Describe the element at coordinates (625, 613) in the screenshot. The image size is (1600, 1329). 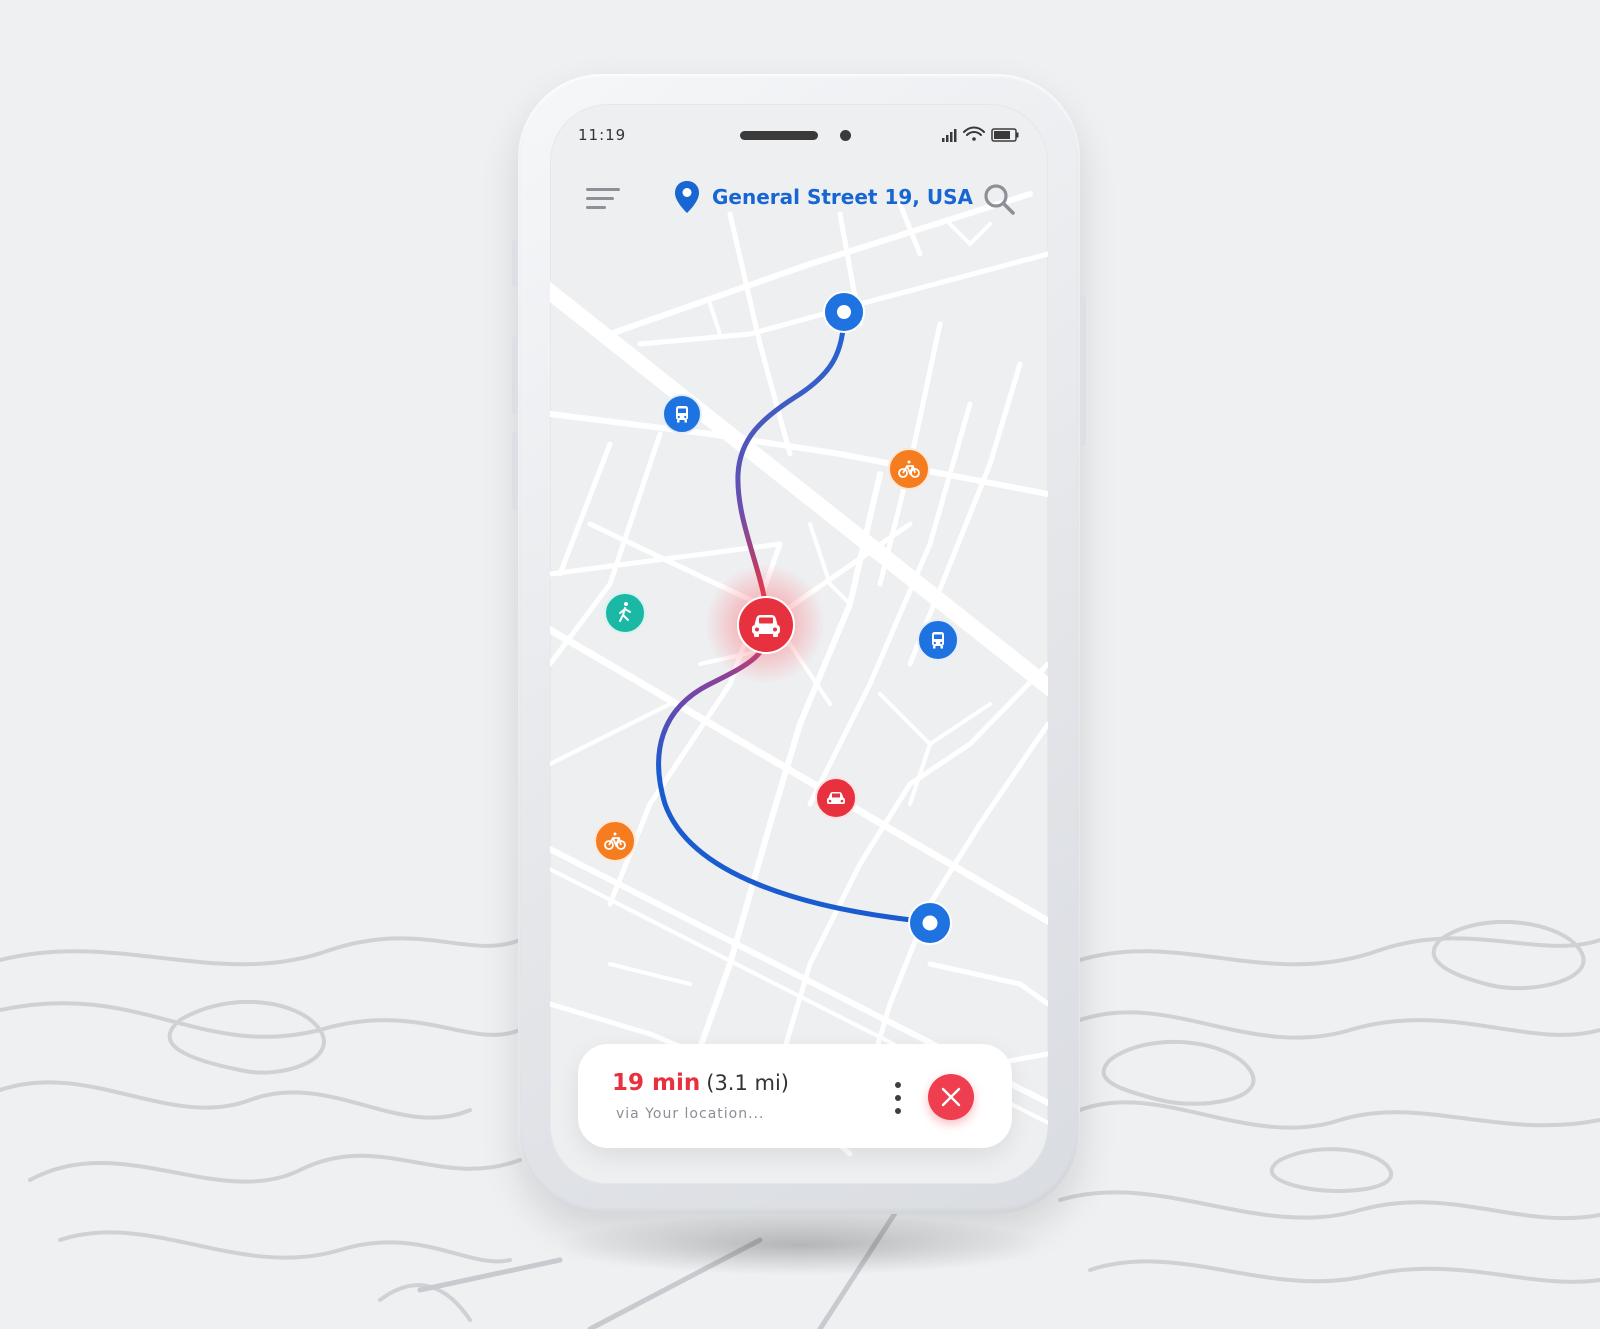
I see `walking-marker` at that location.